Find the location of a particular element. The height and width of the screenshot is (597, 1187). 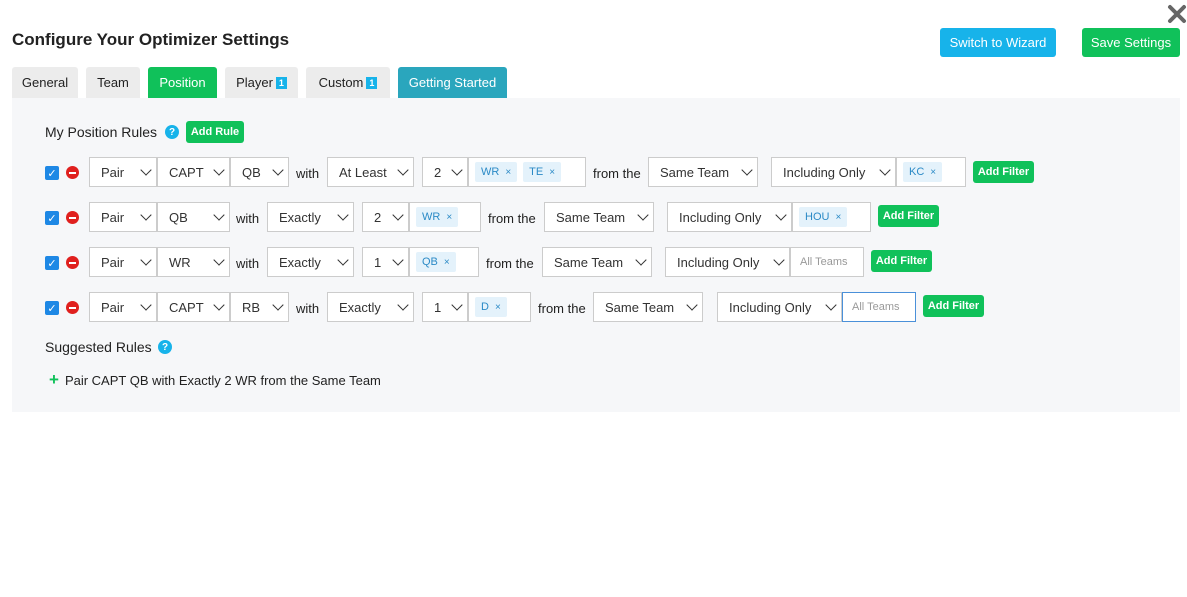

tag-label: WR is located at coordinates (490, 172).